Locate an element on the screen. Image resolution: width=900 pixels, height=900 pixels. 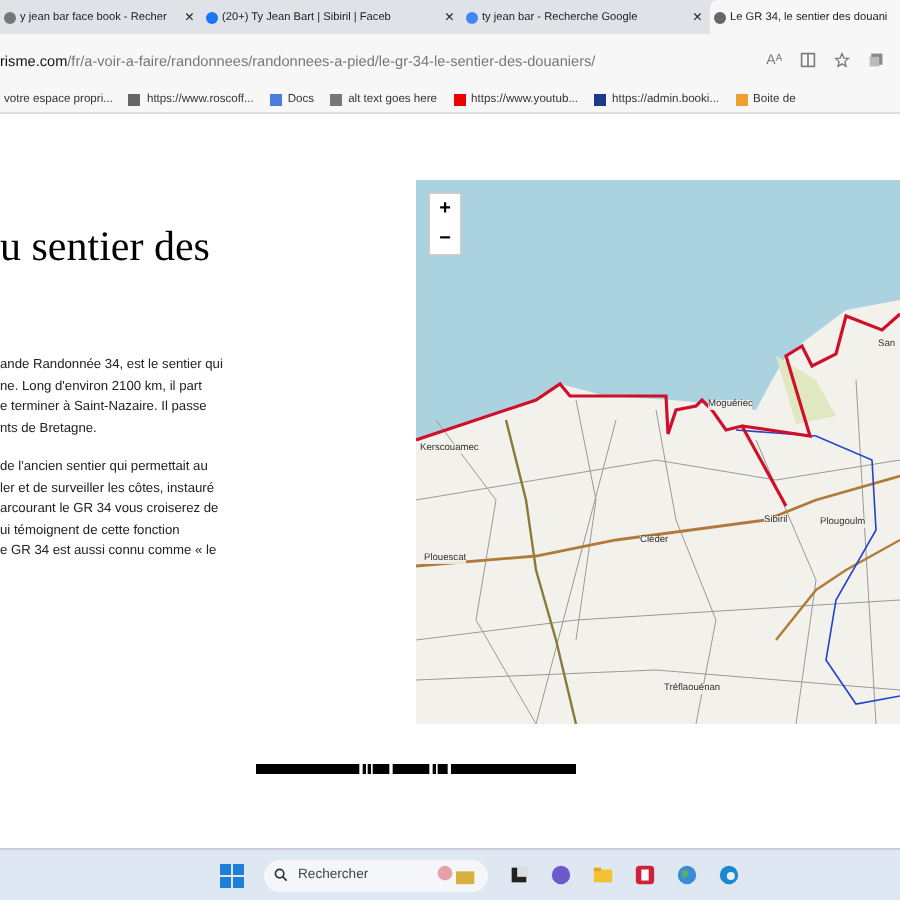
globe-icon is located at coordinates (687, 875).